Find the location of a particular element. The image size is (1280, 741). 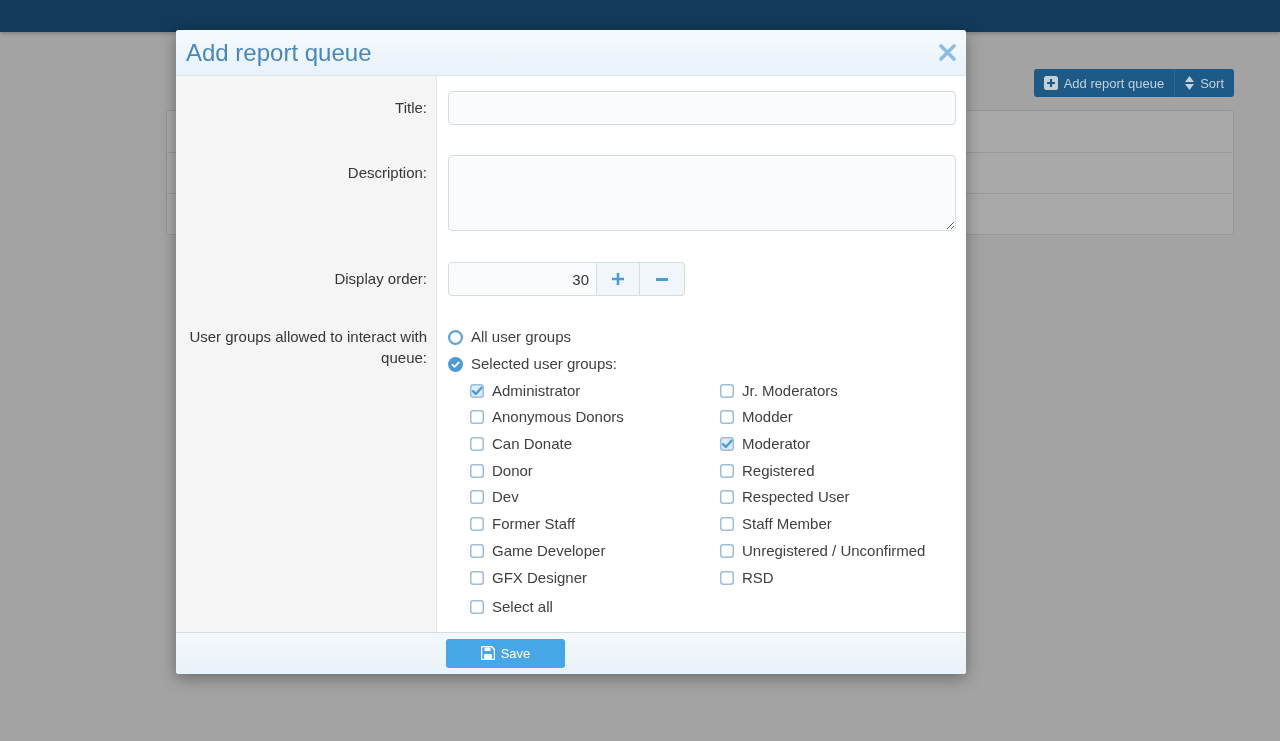

save-icon is located at coordinates (487, 653).